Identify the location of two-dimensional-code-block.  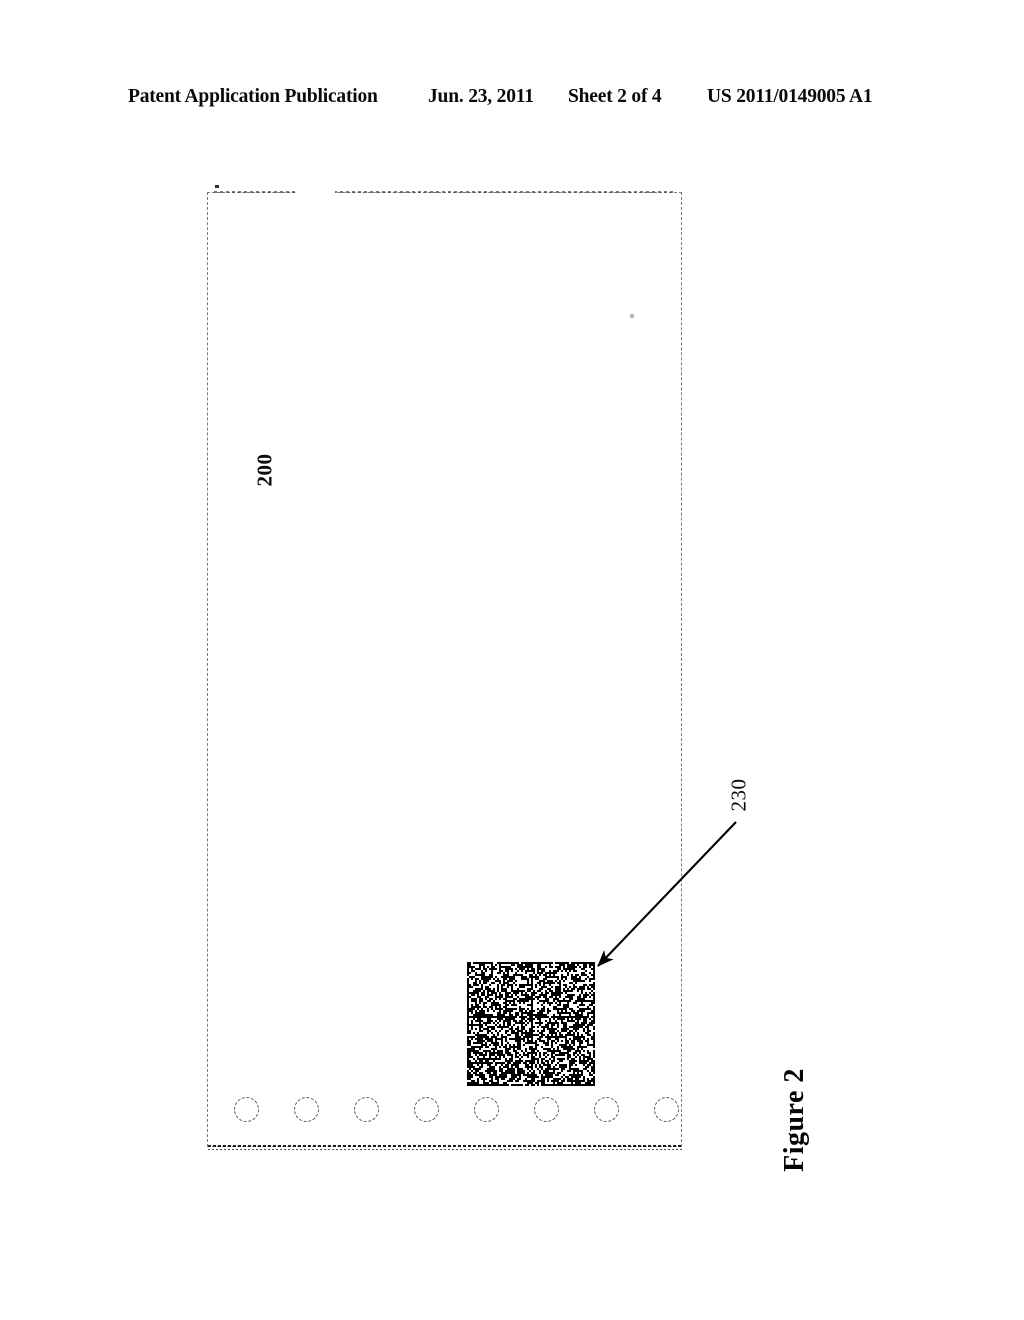
(531, 1024).